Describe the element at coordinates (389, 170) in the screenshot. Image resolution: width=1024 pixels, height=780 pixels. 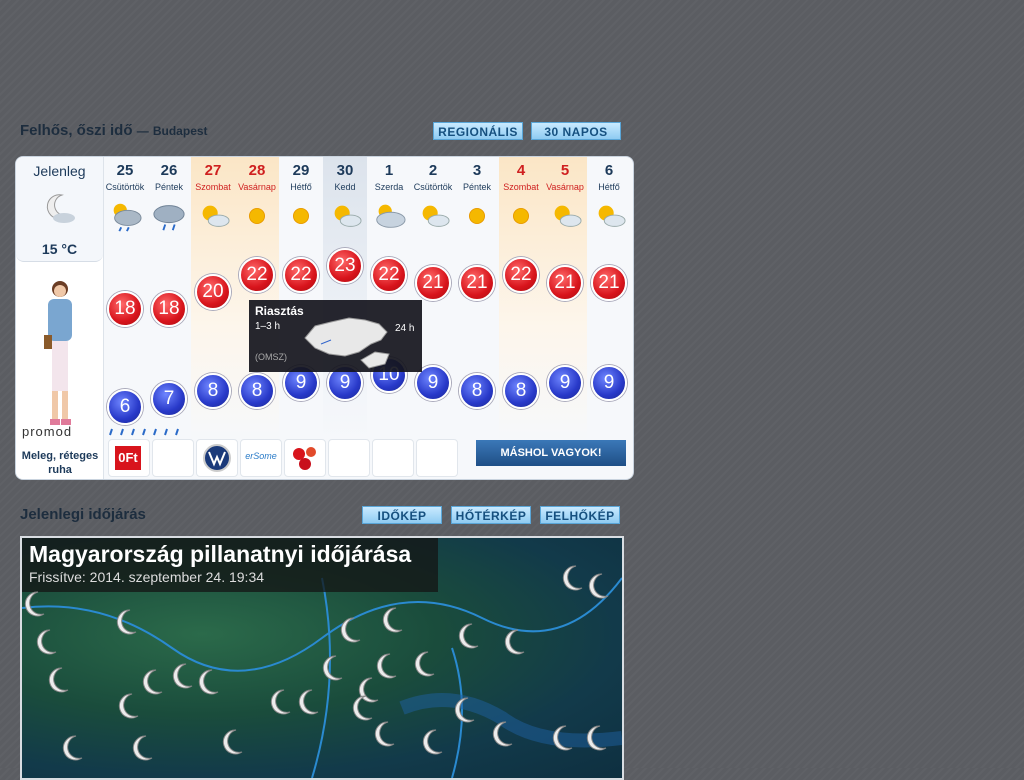
I see `day-number: 1` at that location.